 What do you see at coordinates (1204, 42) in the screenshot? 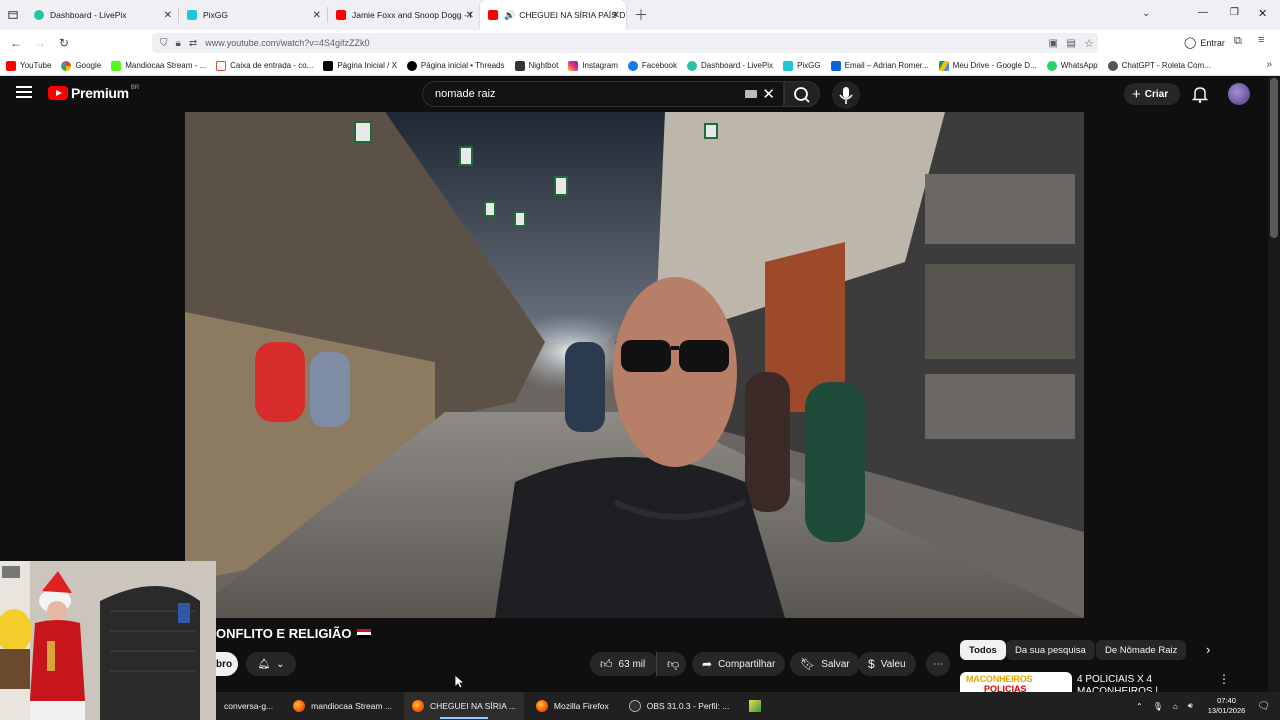
I see `signin-button: ◯ Entrar` at bounding box center [1204, 42].